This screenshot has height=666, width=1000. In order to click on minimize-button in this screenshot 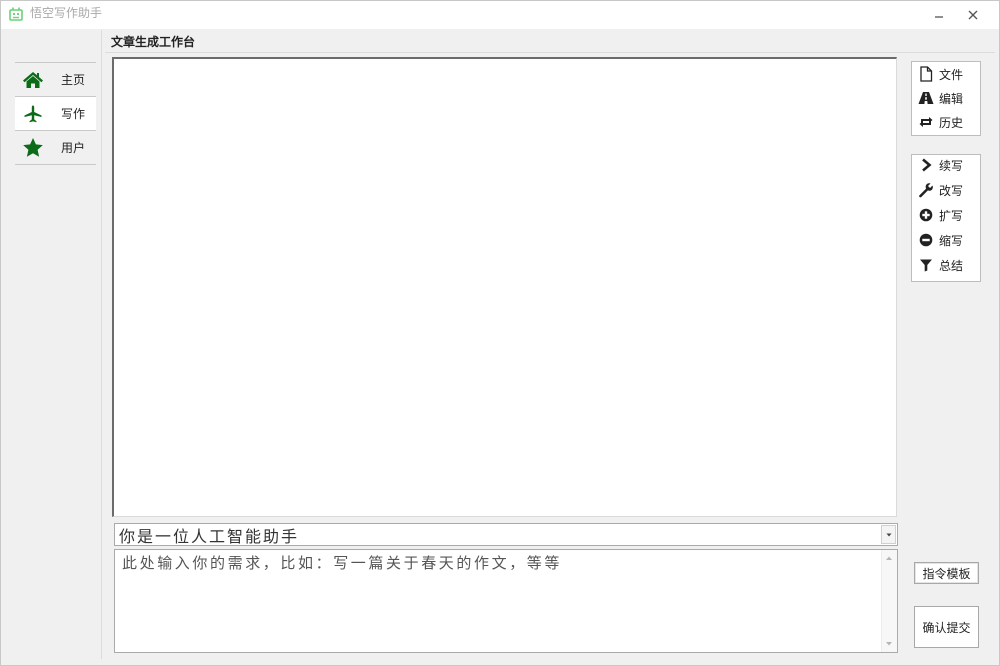, I will do `click(939, 15)`.